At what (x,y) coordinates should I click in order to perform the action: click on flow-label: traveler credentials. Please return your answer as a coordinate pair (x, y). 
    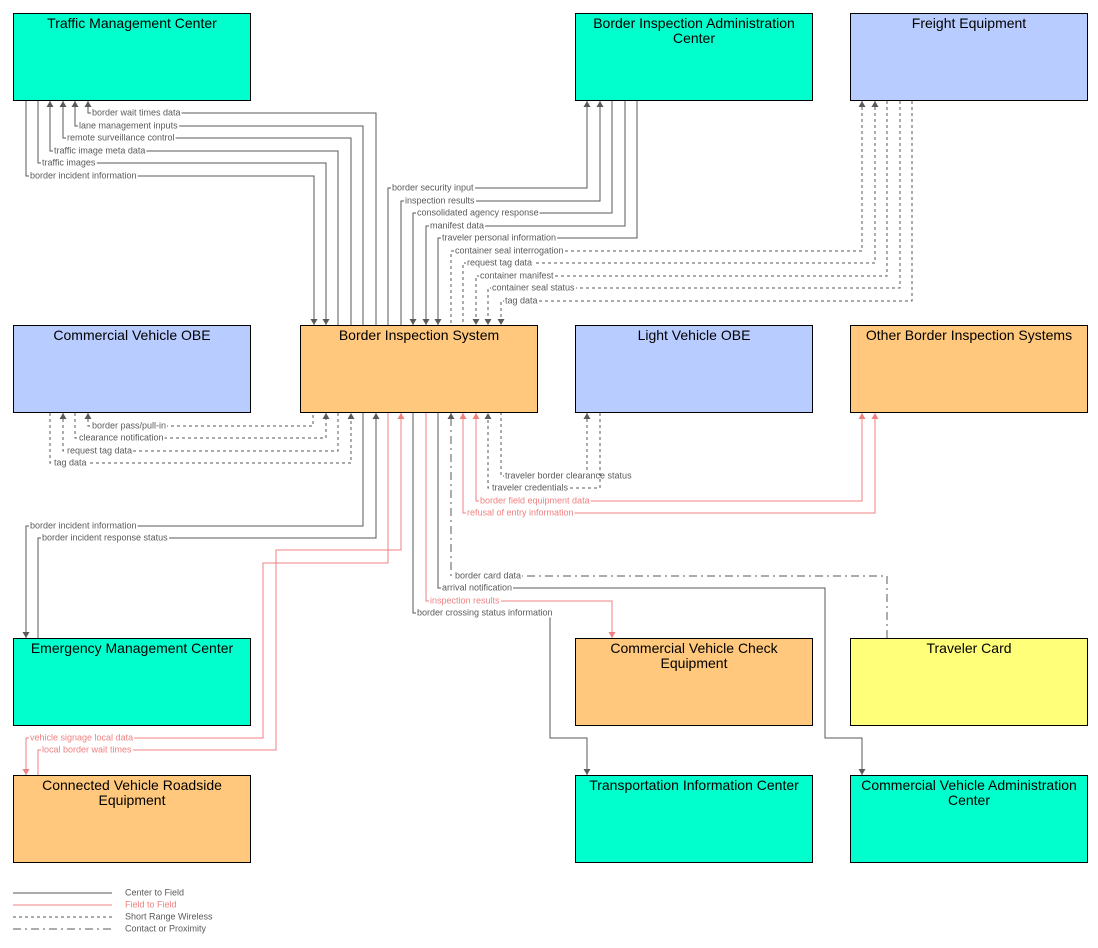
    Looking at the image, I should click on (530, 487).